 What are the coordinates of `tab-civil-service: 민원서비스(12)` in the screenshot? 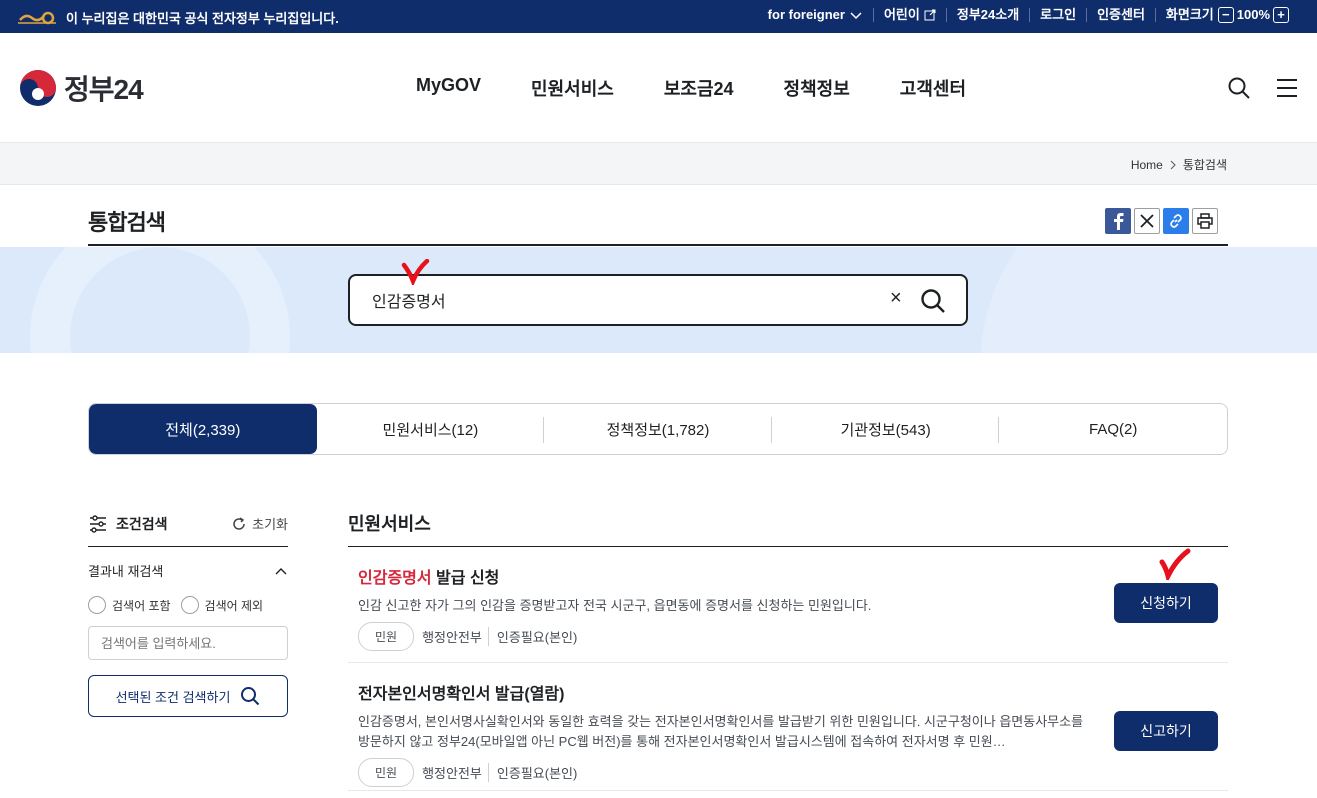 It's located at (431, 429).